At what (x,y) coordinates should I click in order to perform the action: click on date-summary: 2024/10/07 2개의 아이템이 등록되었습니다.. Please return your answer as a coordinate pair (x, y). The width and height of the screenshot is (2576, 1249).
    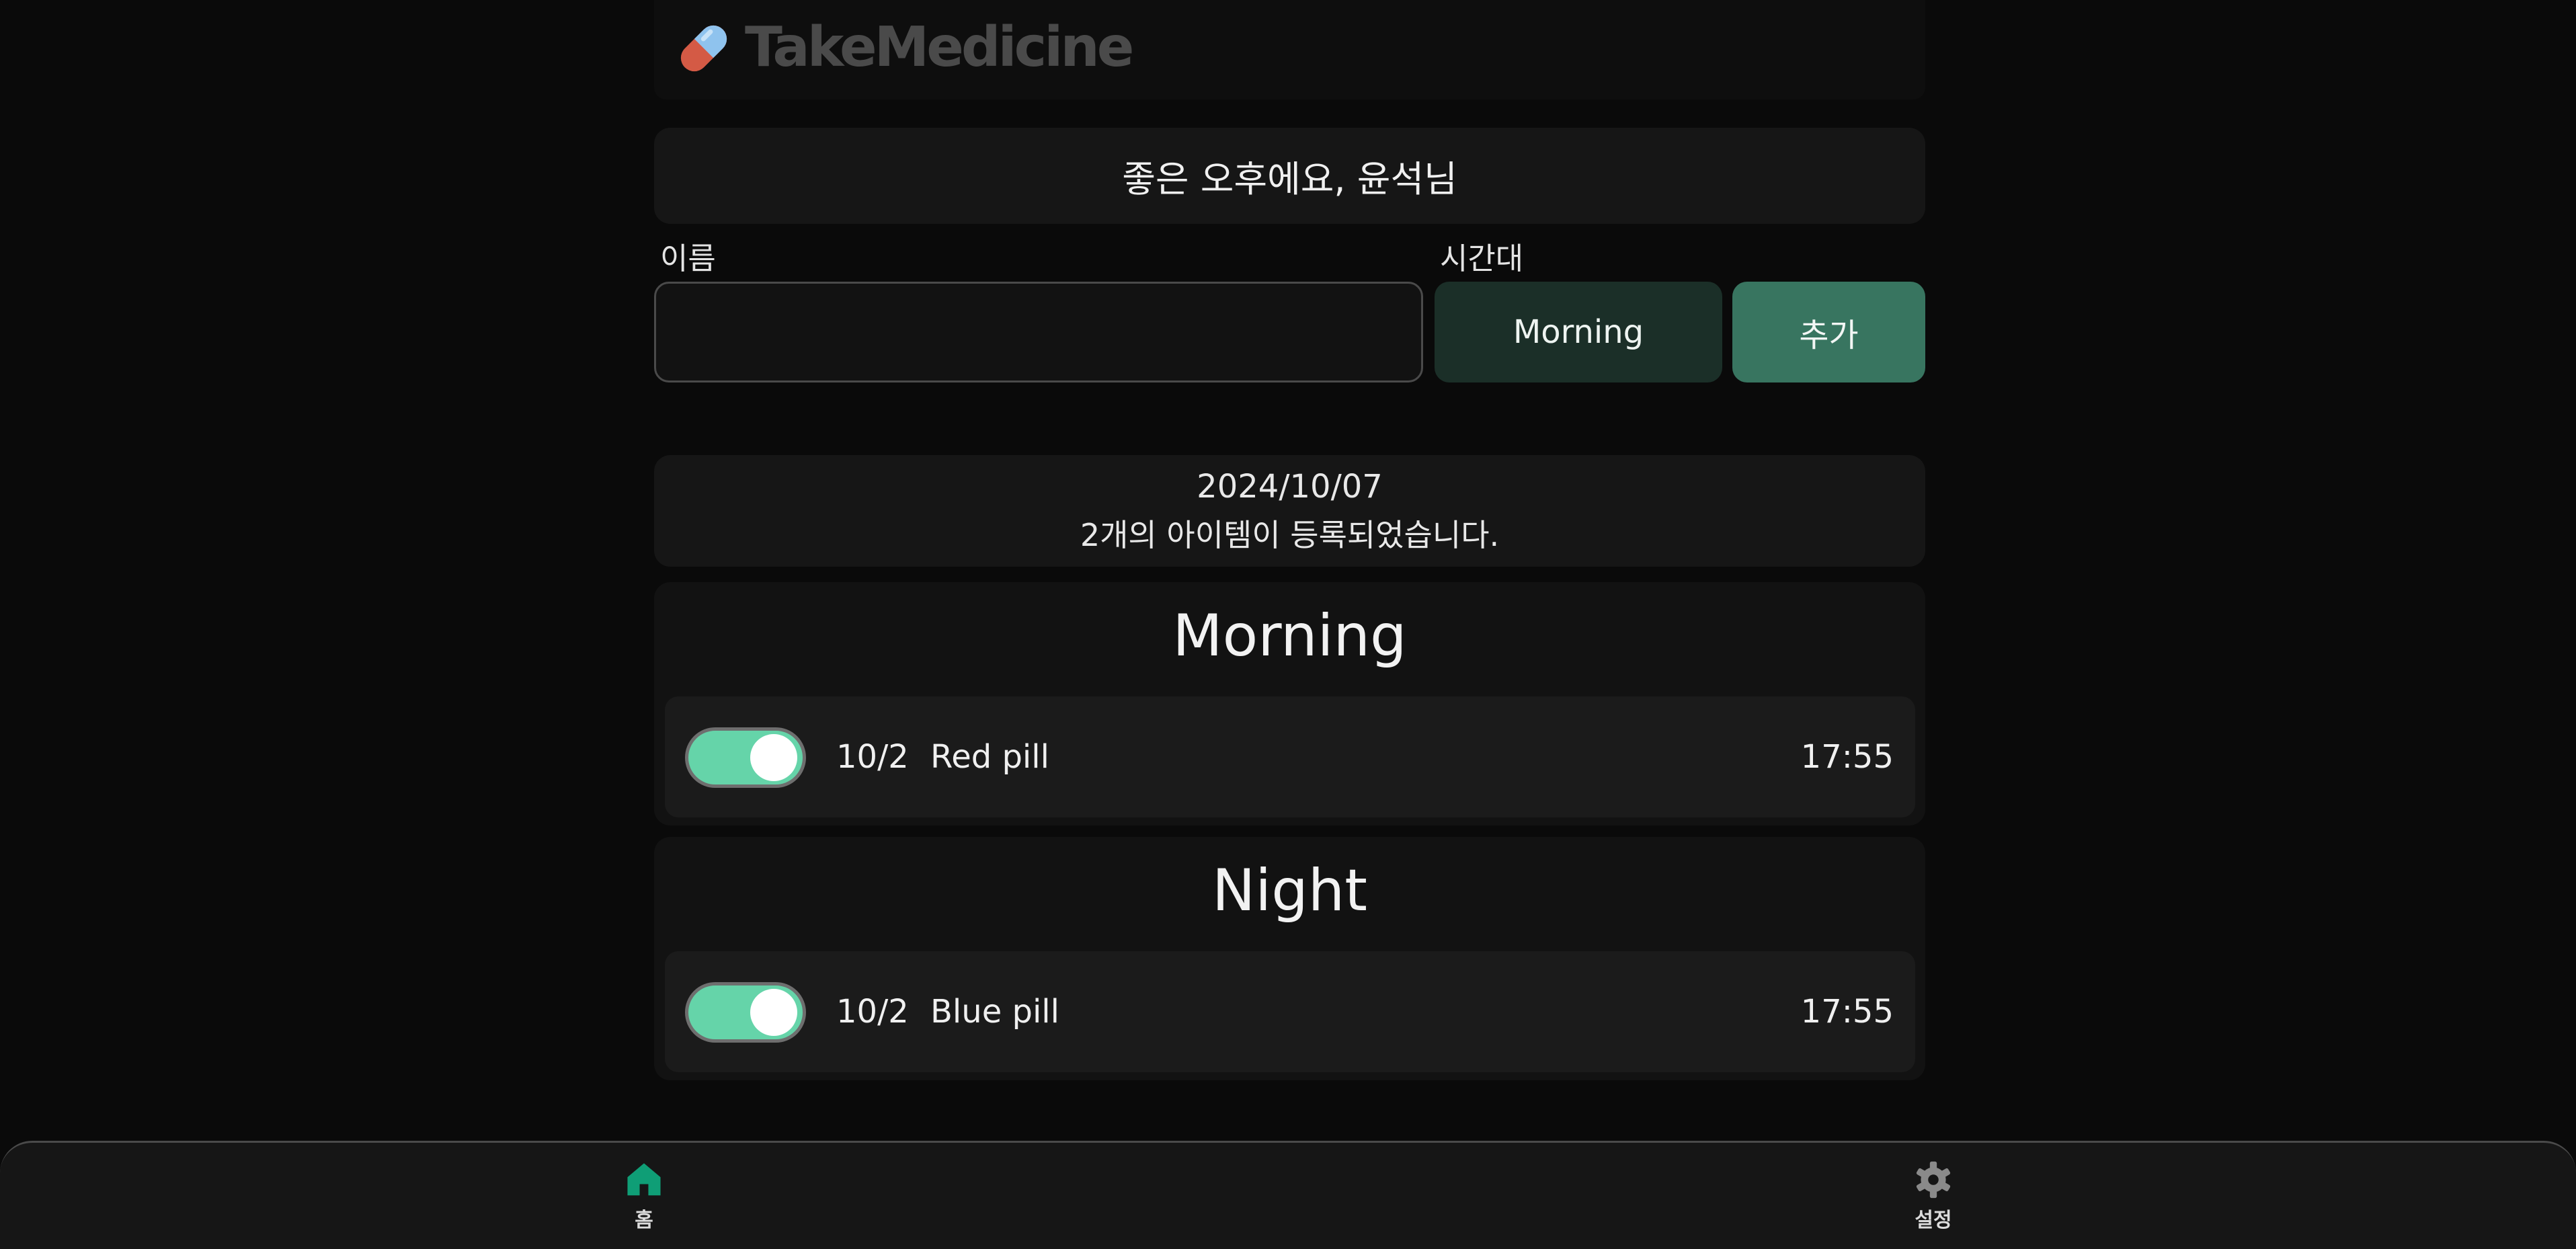
    Looking at the image, I should click on (1289, 511).